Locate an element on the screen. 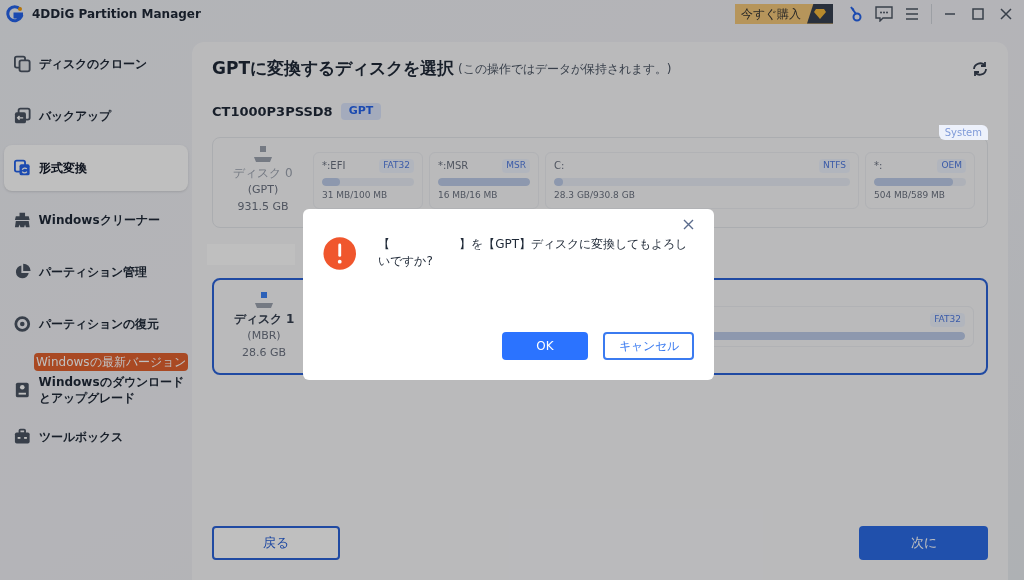  key-icon is located at coordinates (856, 13).